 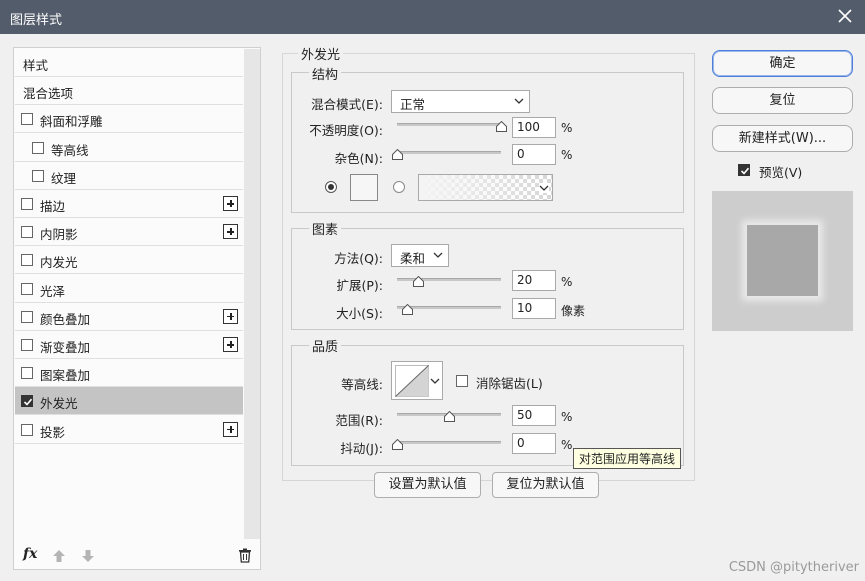 I want to click on move-down-icon, so click(x=88, y=556).